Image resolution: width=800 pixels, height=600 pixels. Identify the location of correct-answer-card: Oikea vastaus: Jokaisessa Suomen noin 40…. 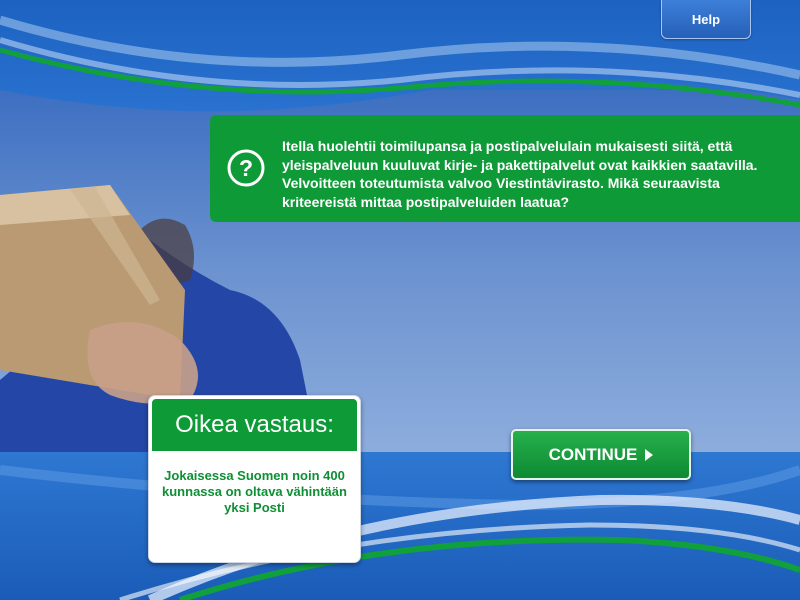
(254, 479).